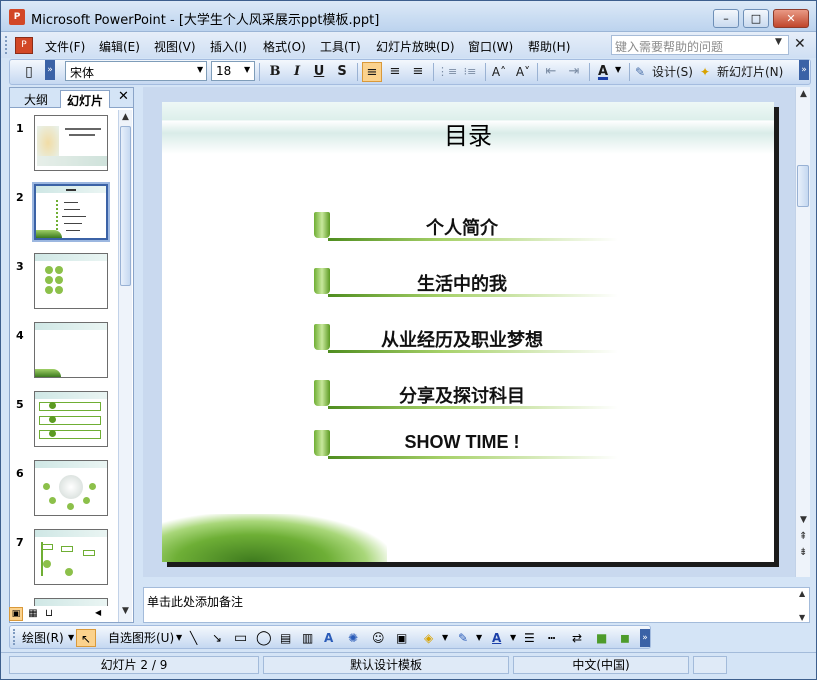 This screenshot has width=817, height=680. What do you see at coordinates (36, 99) in the screenshot?
I see `tab-outline: 大纲` at bounding box center [36, 99].